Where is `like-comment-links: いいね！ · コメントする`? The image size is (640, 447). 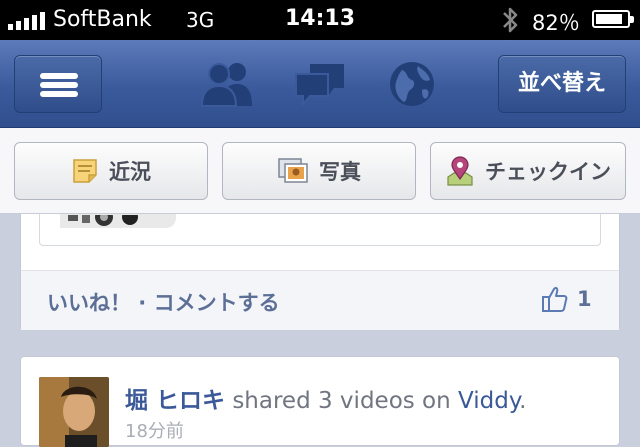
like-comment-links: いいね！ · コメントする is located at coordinates (163, 302).